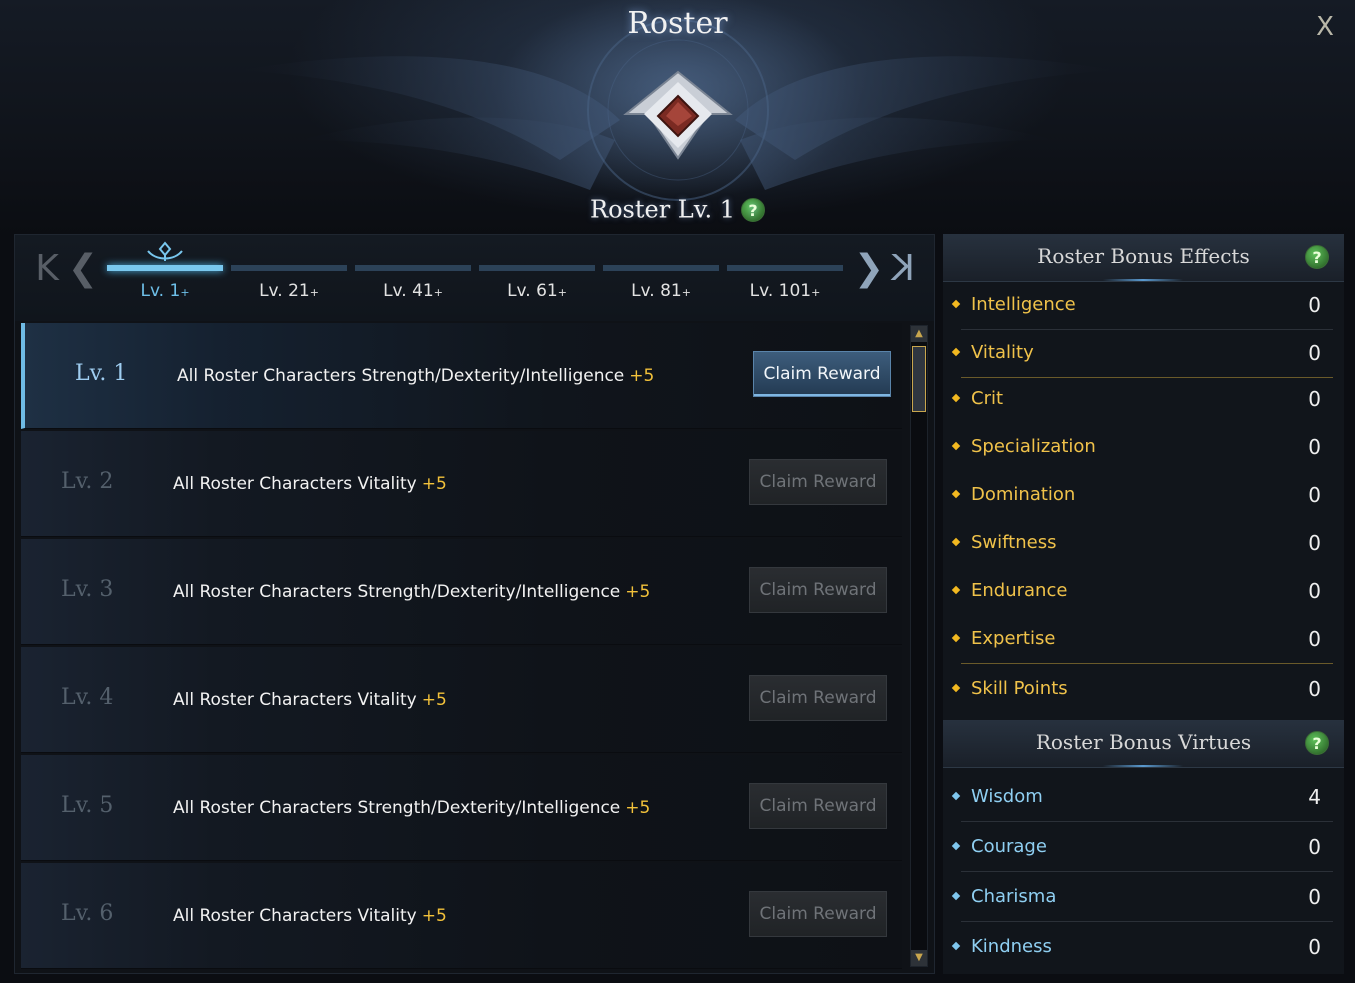  I want to click on roster-emblem-icon, so click(678, 115).